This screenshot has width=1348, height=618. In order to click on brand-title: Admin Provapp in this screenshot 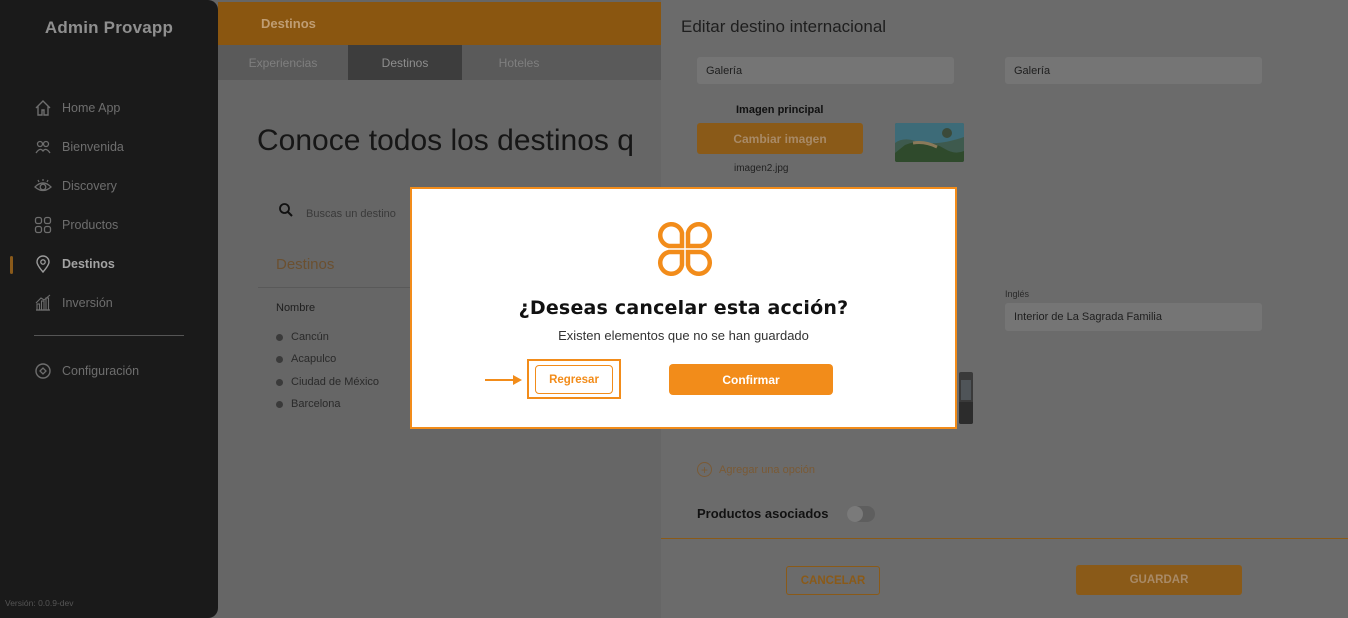, I will do `click(109, 27)`.